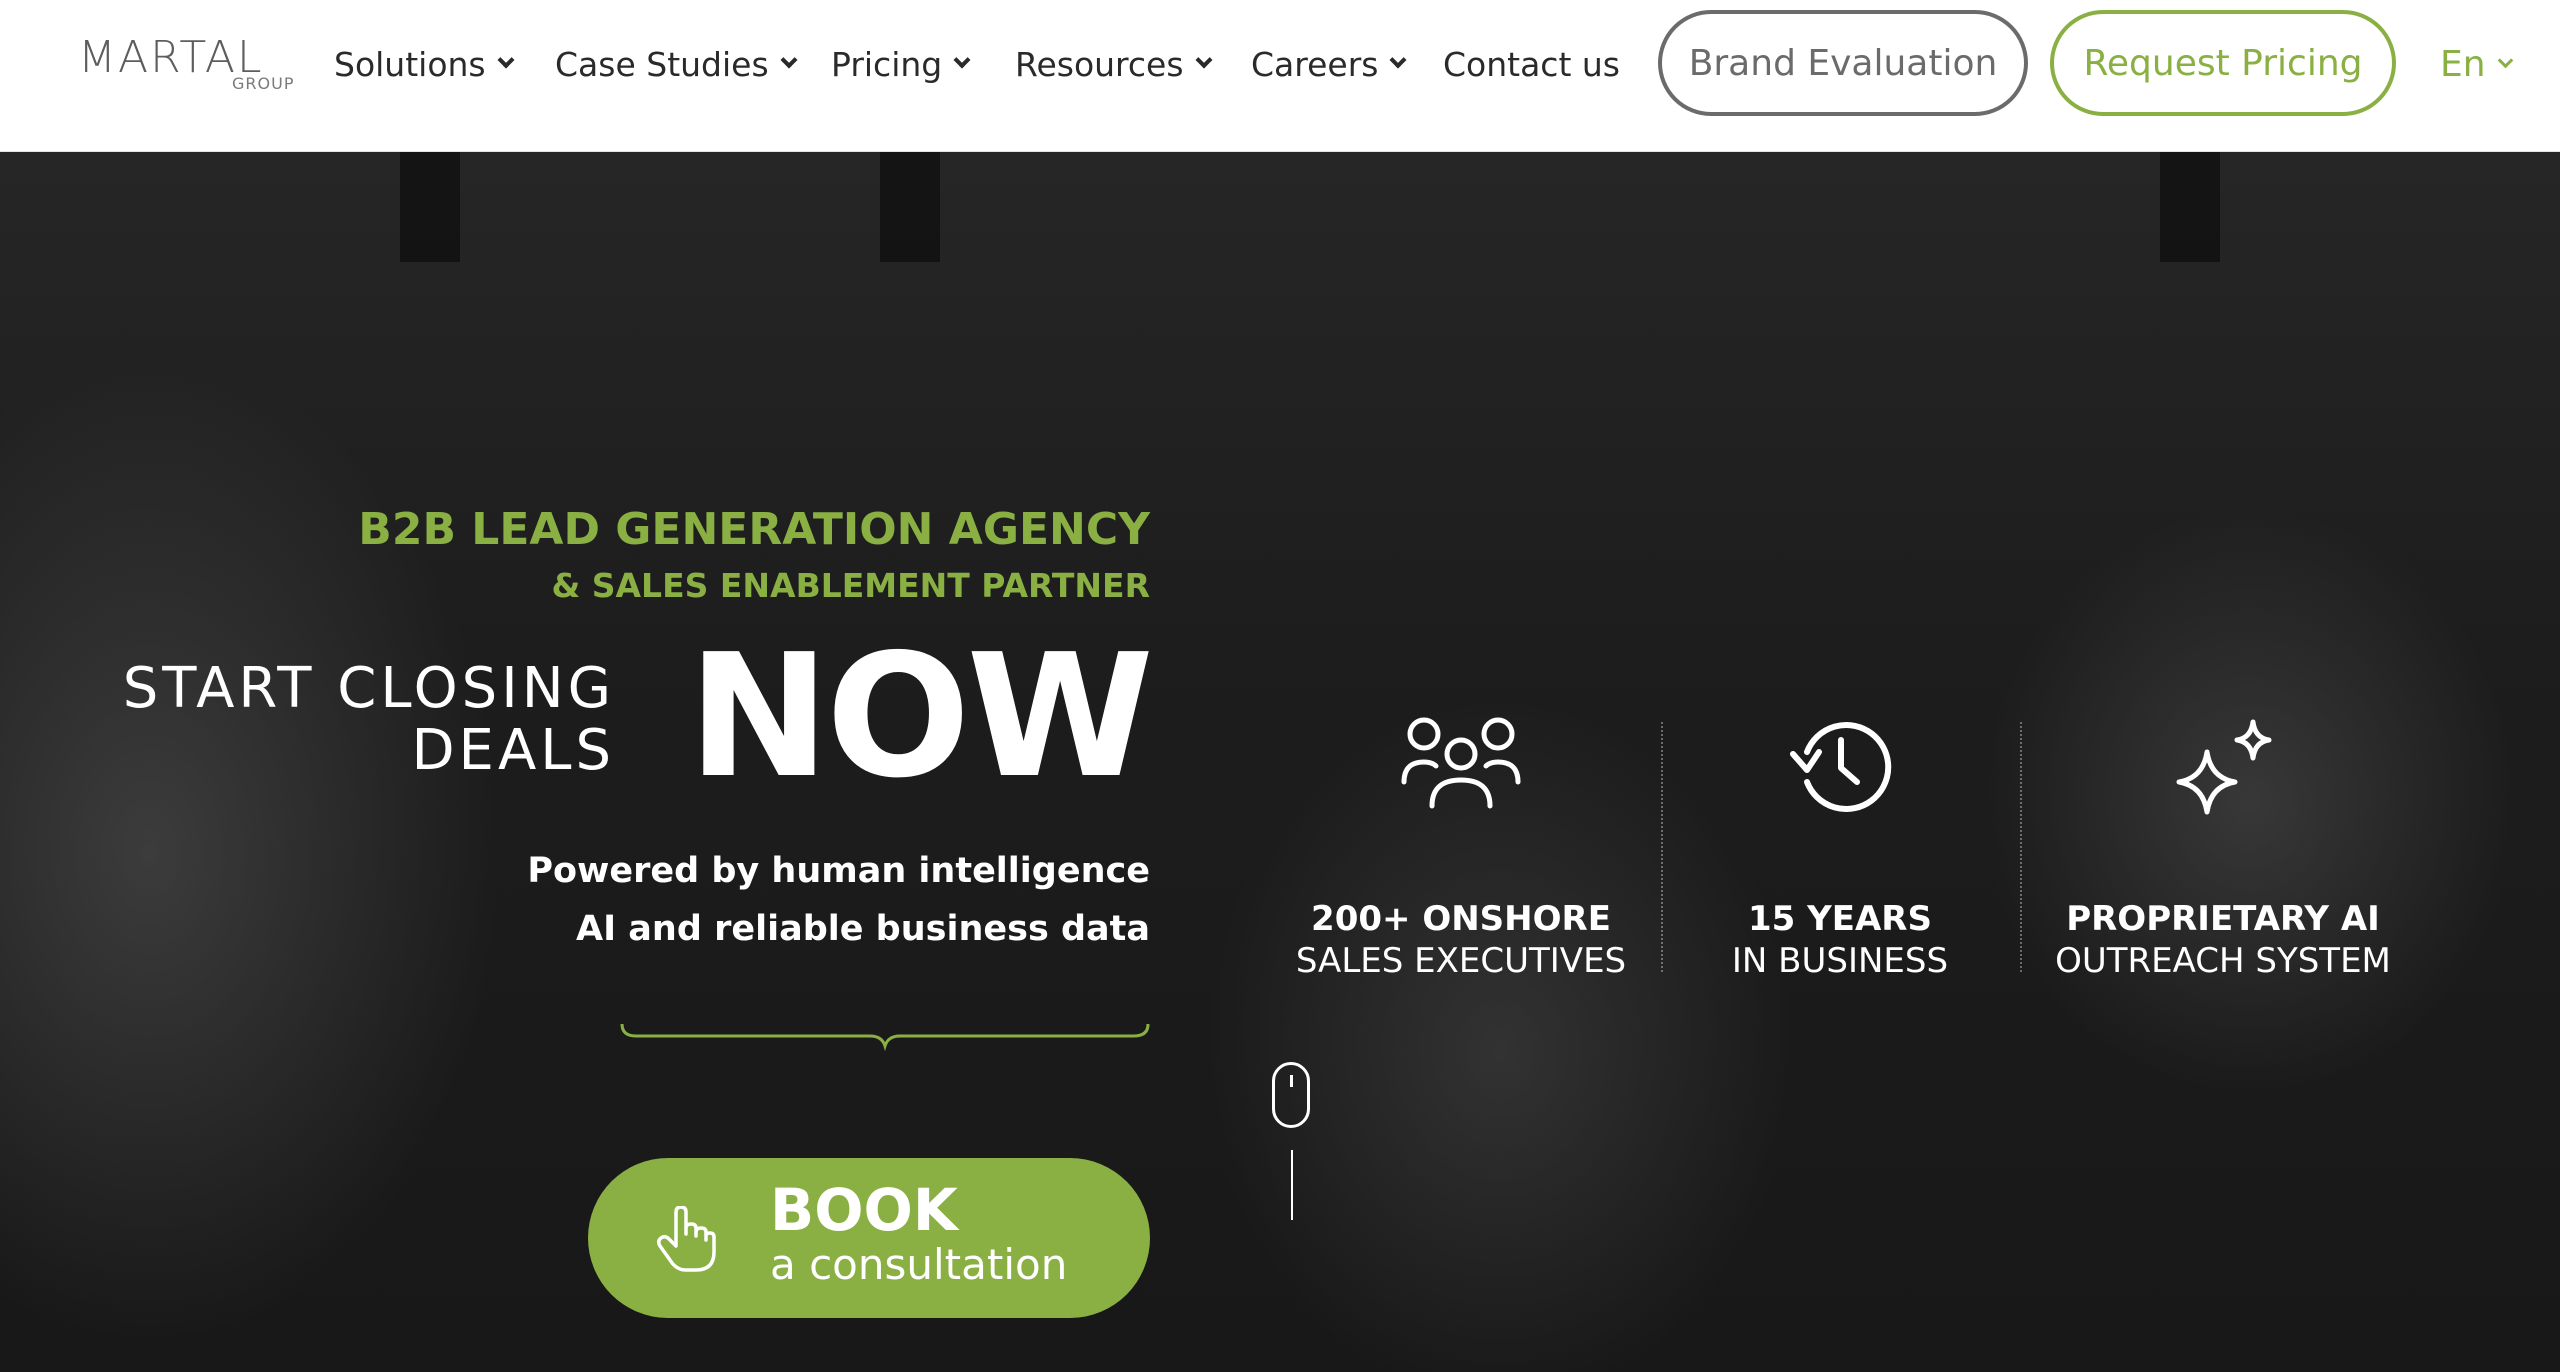 The width and height of the screenshot is (2560, 1372). I want to click on nav-pricing: Pricing, so click(901, 64).